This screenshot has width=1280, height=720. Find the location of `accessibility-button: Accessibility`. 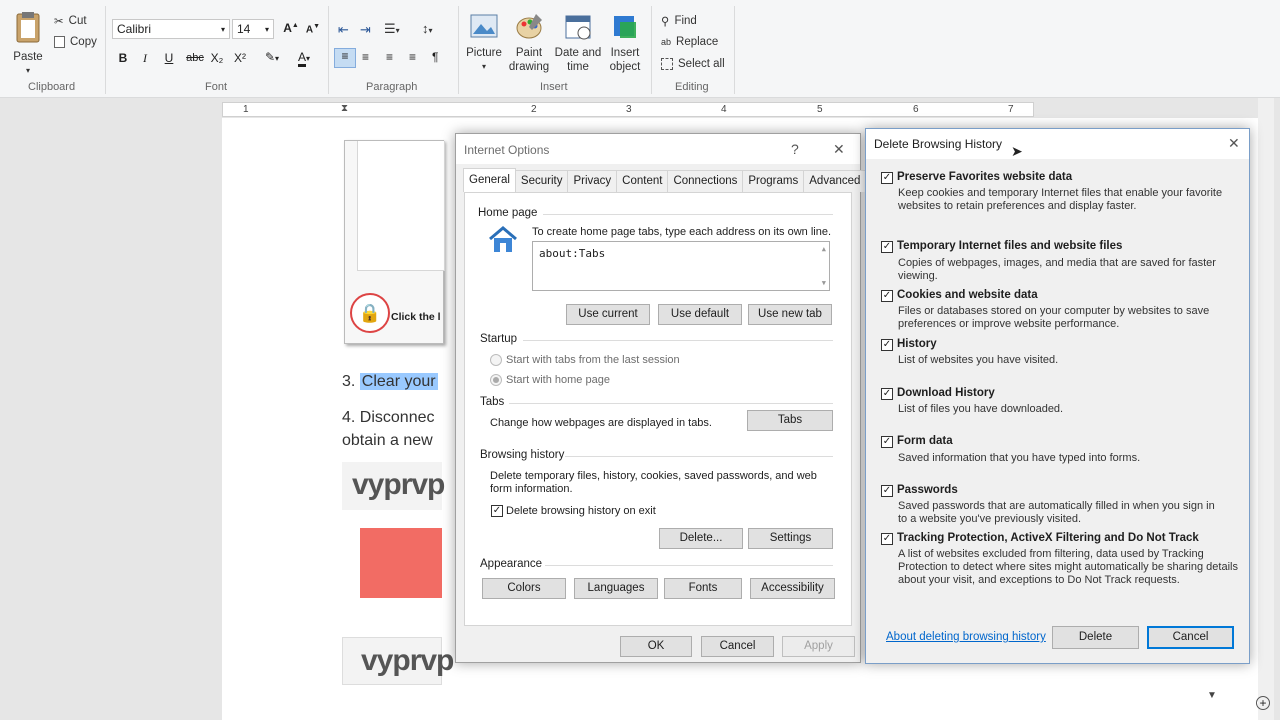

accessibility-button: Accessibility is located at coordinates (792, 588).